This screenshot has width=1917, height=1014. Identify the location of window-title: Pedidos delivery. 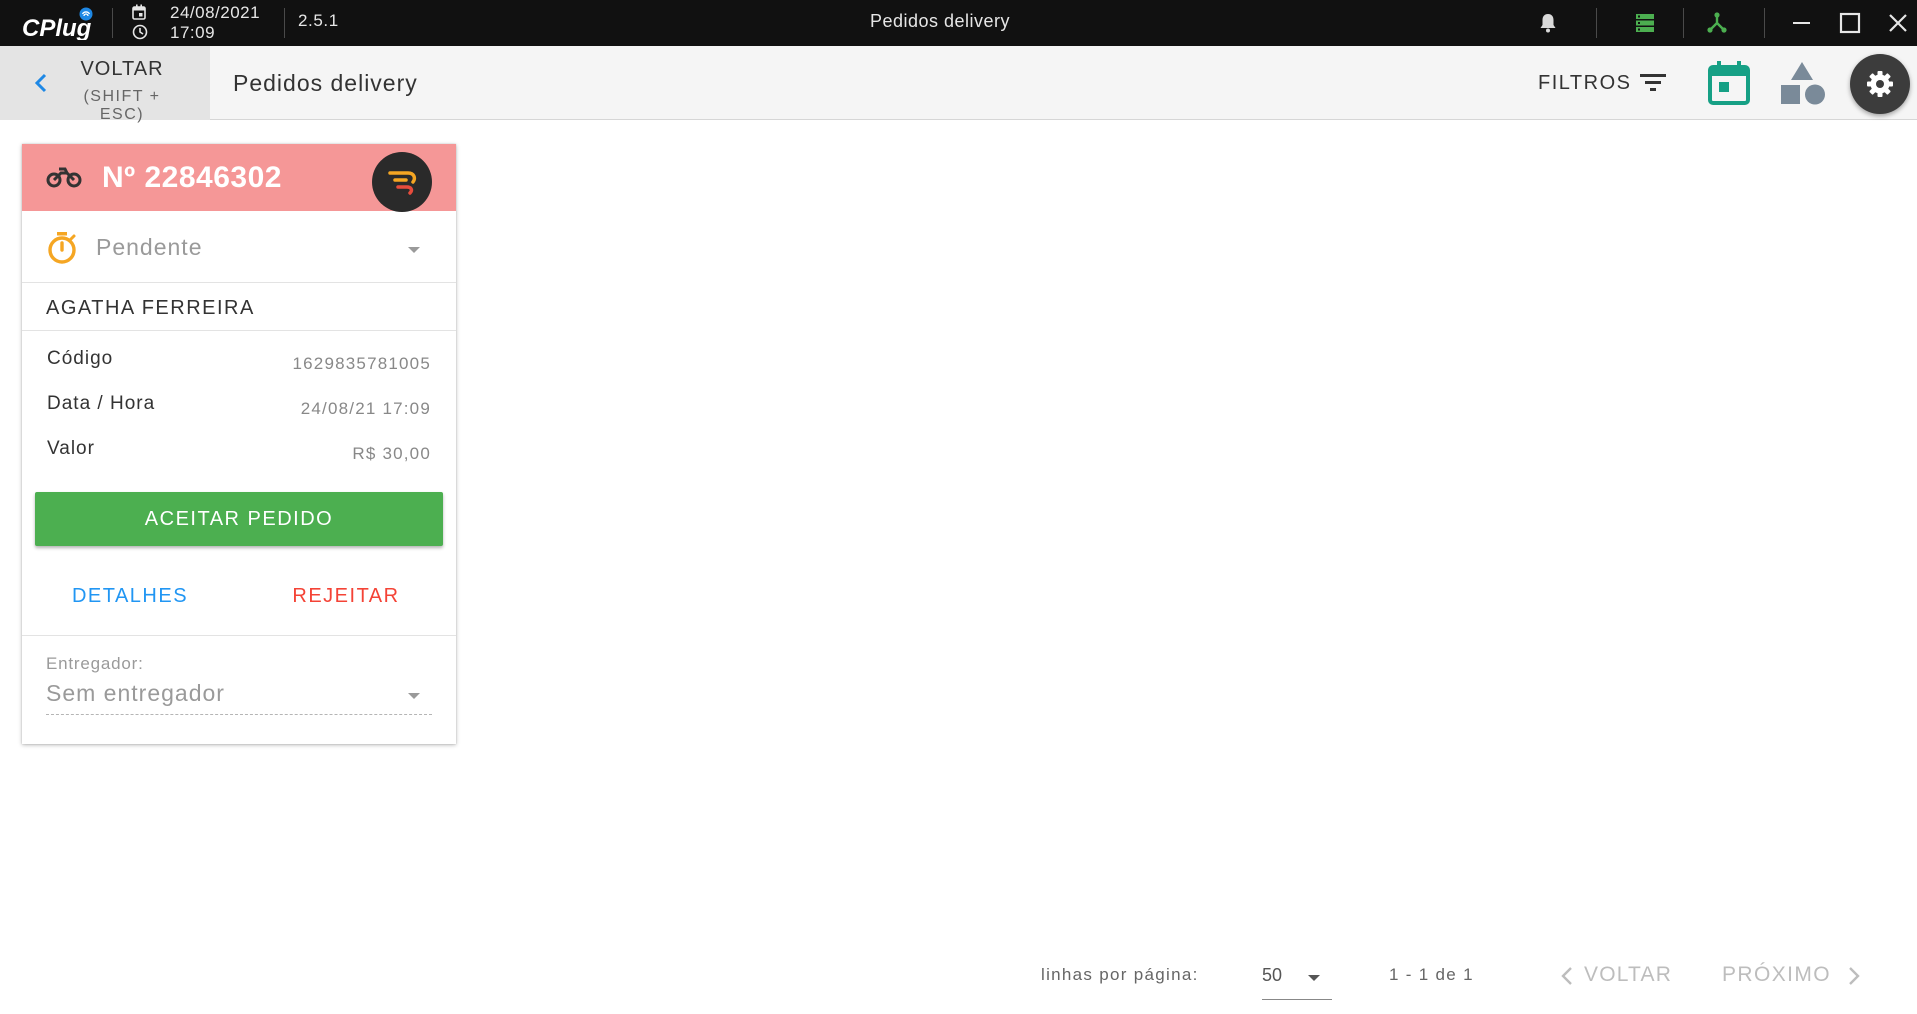
(940, 21).